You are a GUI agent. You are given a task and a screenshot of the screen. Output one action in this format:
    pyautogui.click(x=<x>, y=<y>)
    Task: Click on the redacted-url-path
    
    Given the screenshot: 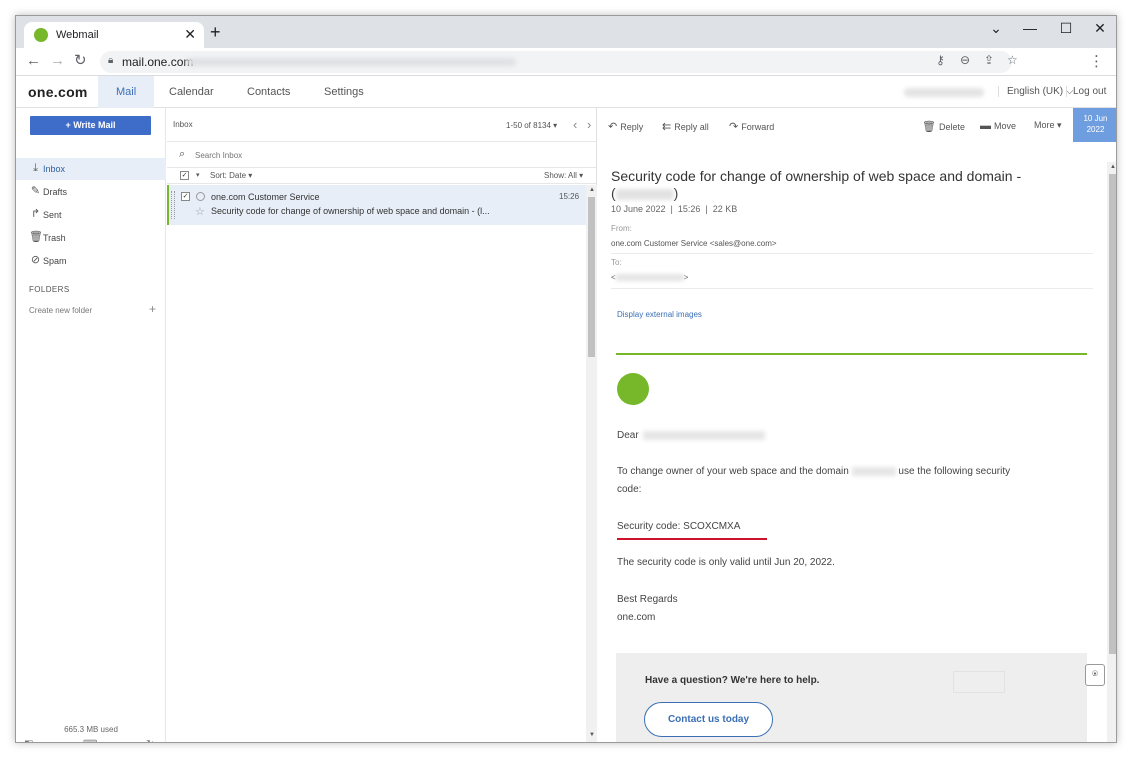 What is the action you would take?
    pyautogui.click(x=351, y=62)
    